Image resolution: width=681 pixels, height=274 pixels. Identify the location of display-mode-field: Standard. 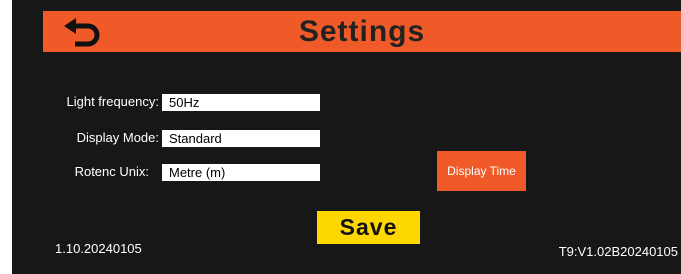
(241, 138).